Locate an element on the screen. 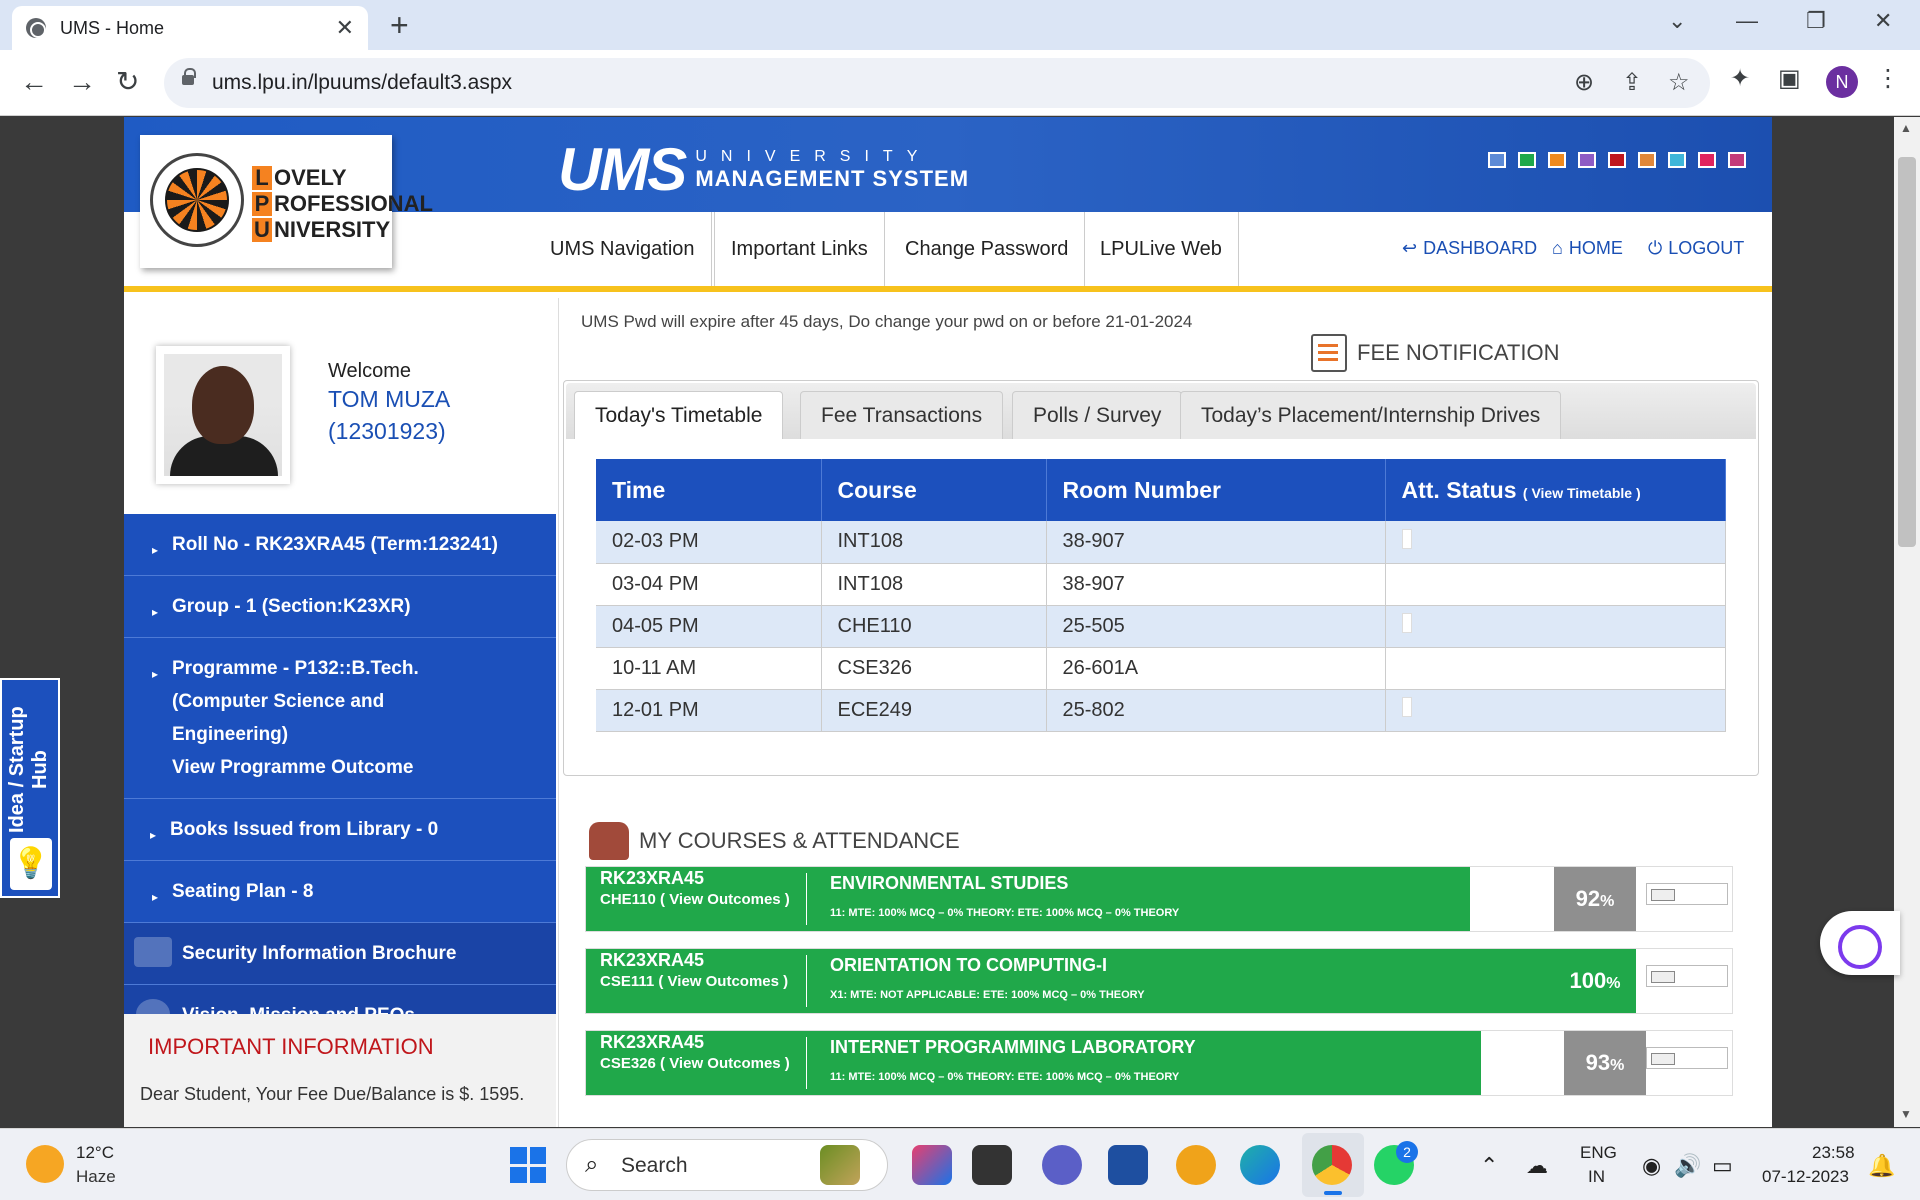  address-bar: ums.lpu.in/lpuums/default3.aspx ⊕ ⇪ ☆ is located at coordinates (937, 83).